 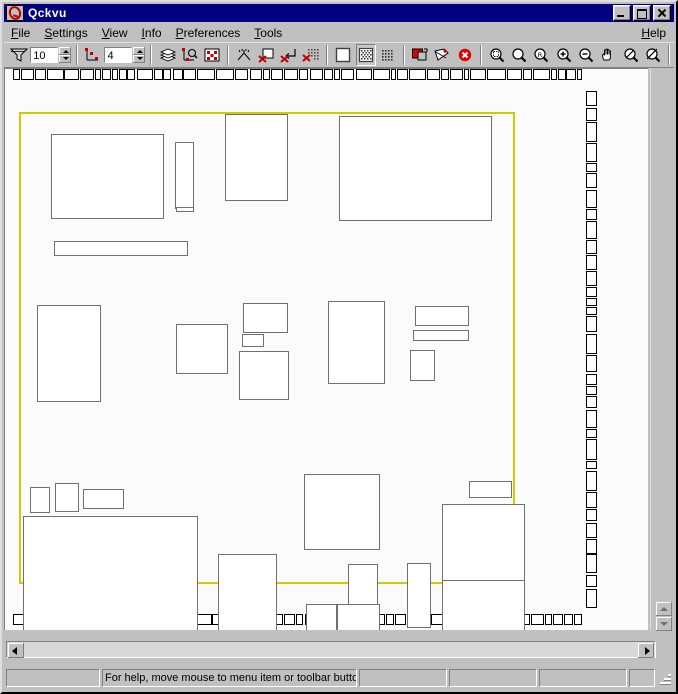 I want to click on delete-polyline-icon, so click(x=289, y=55).